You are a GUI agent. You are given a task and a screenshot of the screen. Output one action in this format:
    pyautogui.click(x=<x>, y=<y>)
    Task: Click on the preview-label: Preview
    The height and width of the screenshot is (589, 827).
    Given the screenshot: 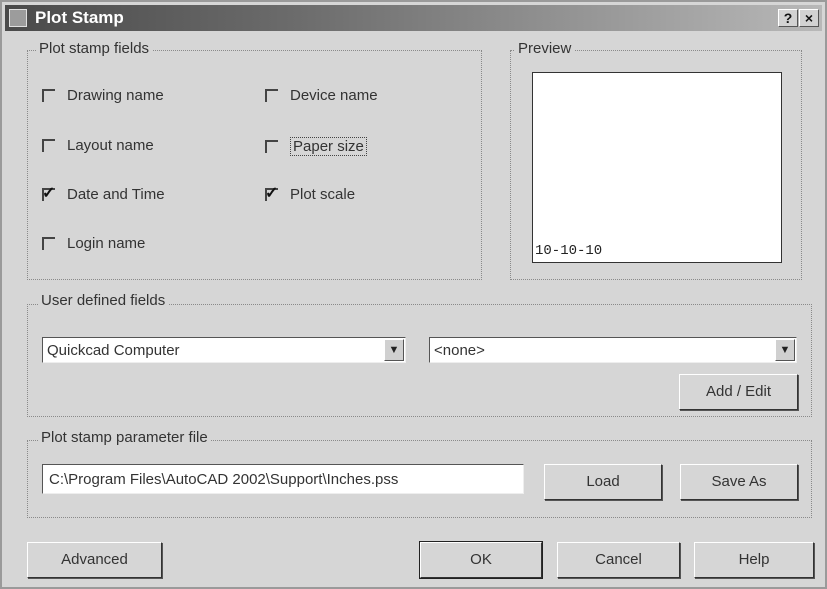 What is the action you would take?
    pyautogui.click(x=545, y=48)
    